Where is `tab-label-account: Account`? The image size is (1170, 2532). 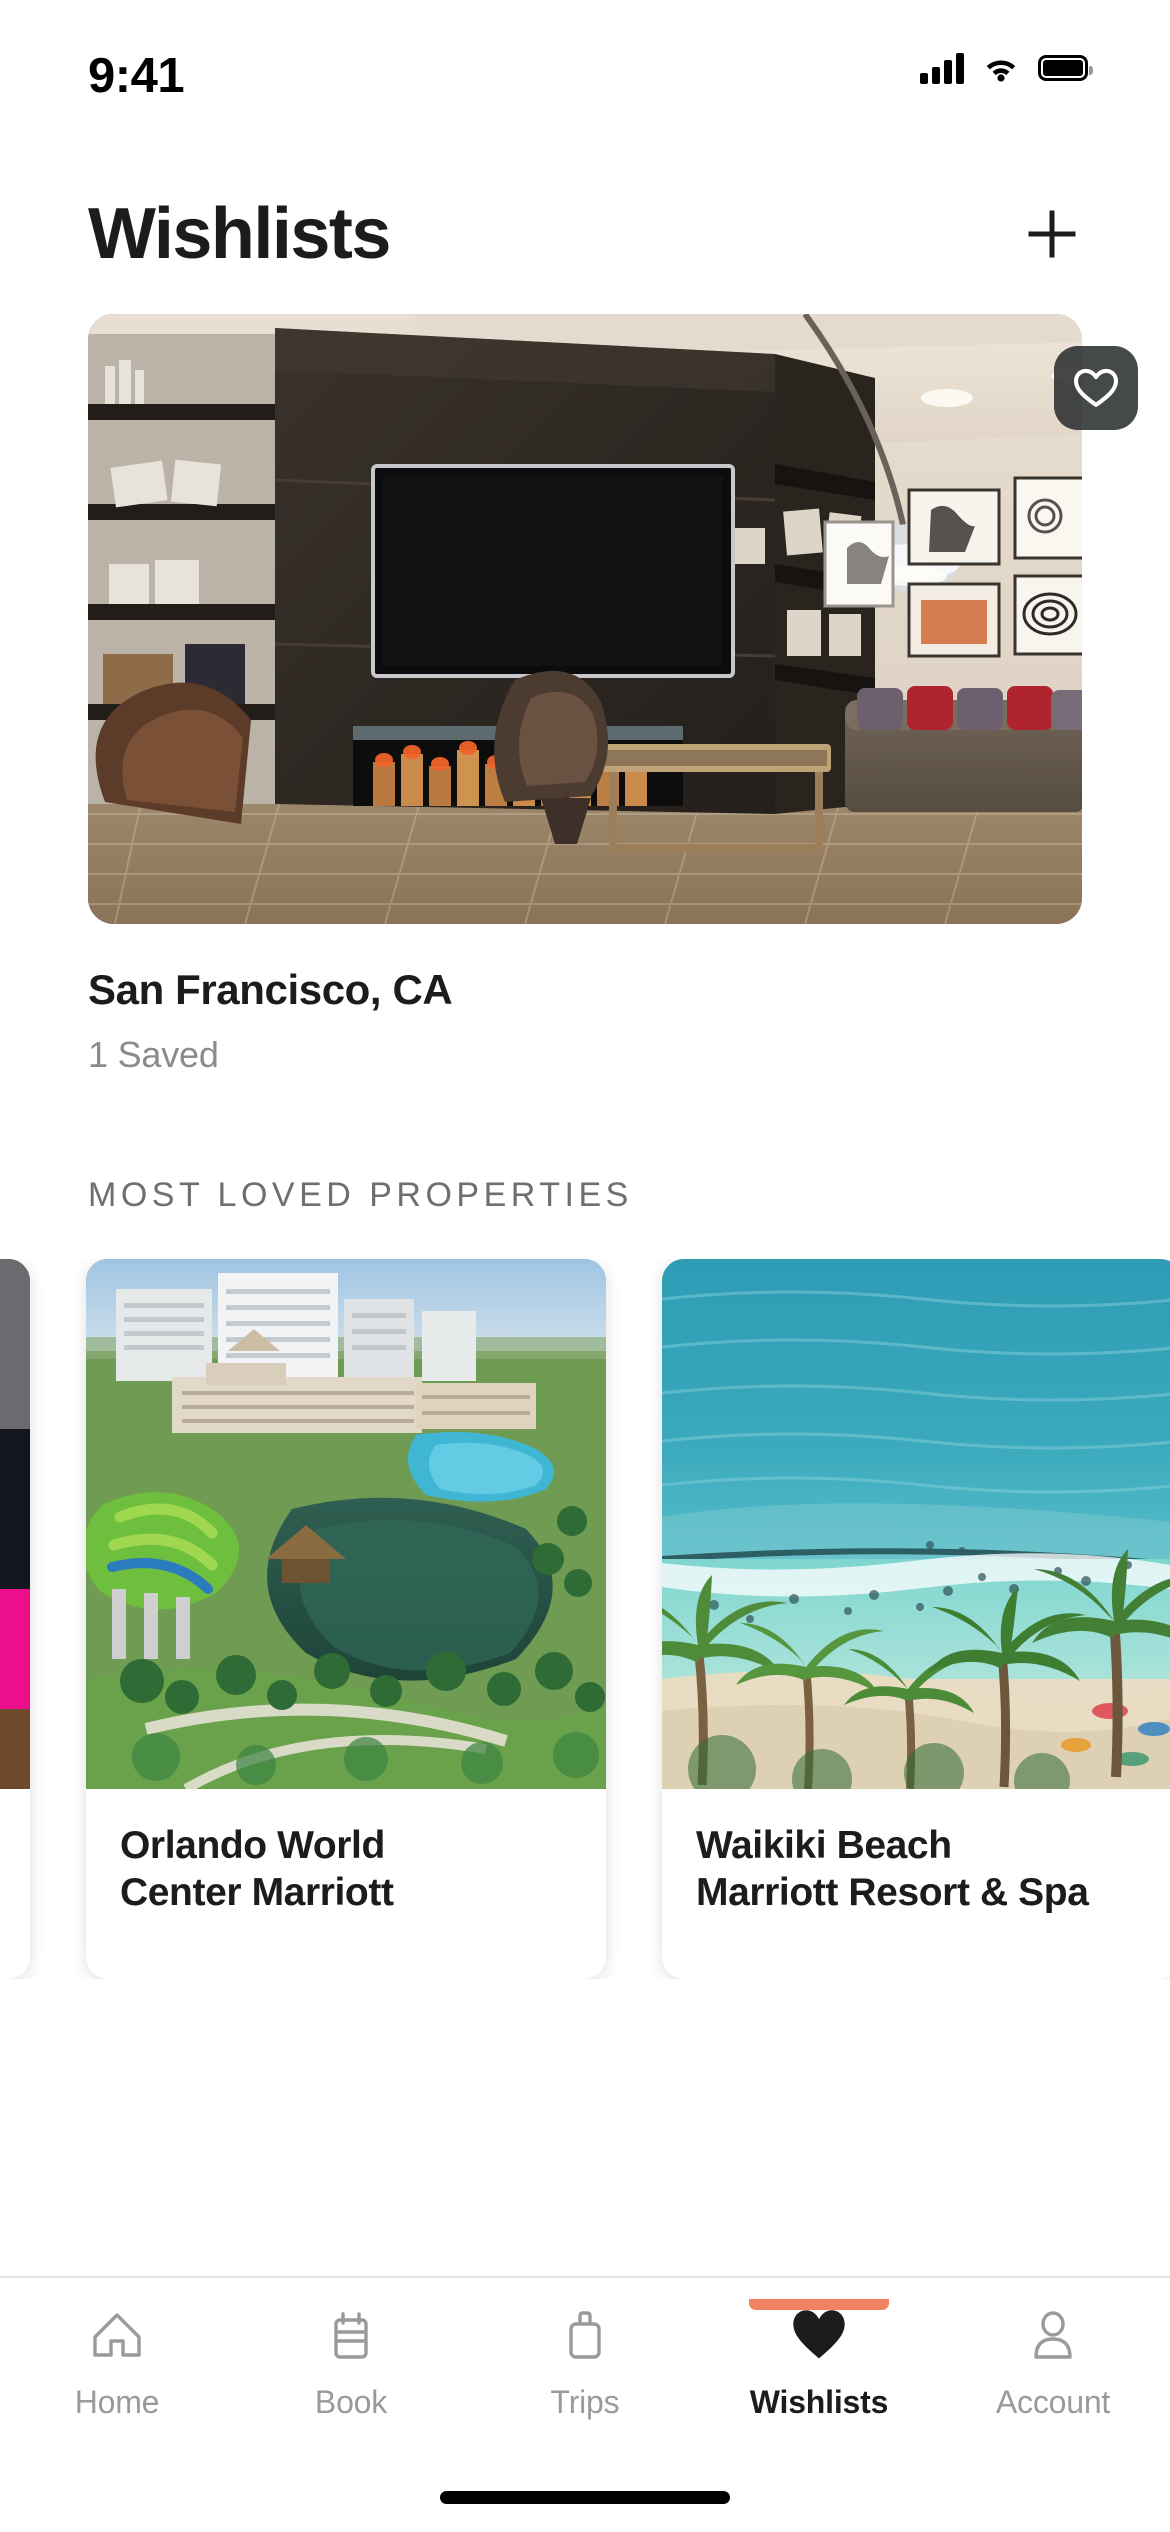
tab-label-account: Account is located at coordinates (1053, 2402).